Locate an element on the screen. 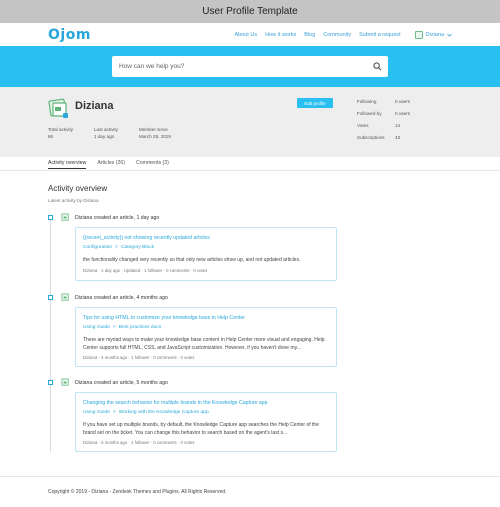  tab-activity-overview: Activity overview is located at coordinates (67, 163).